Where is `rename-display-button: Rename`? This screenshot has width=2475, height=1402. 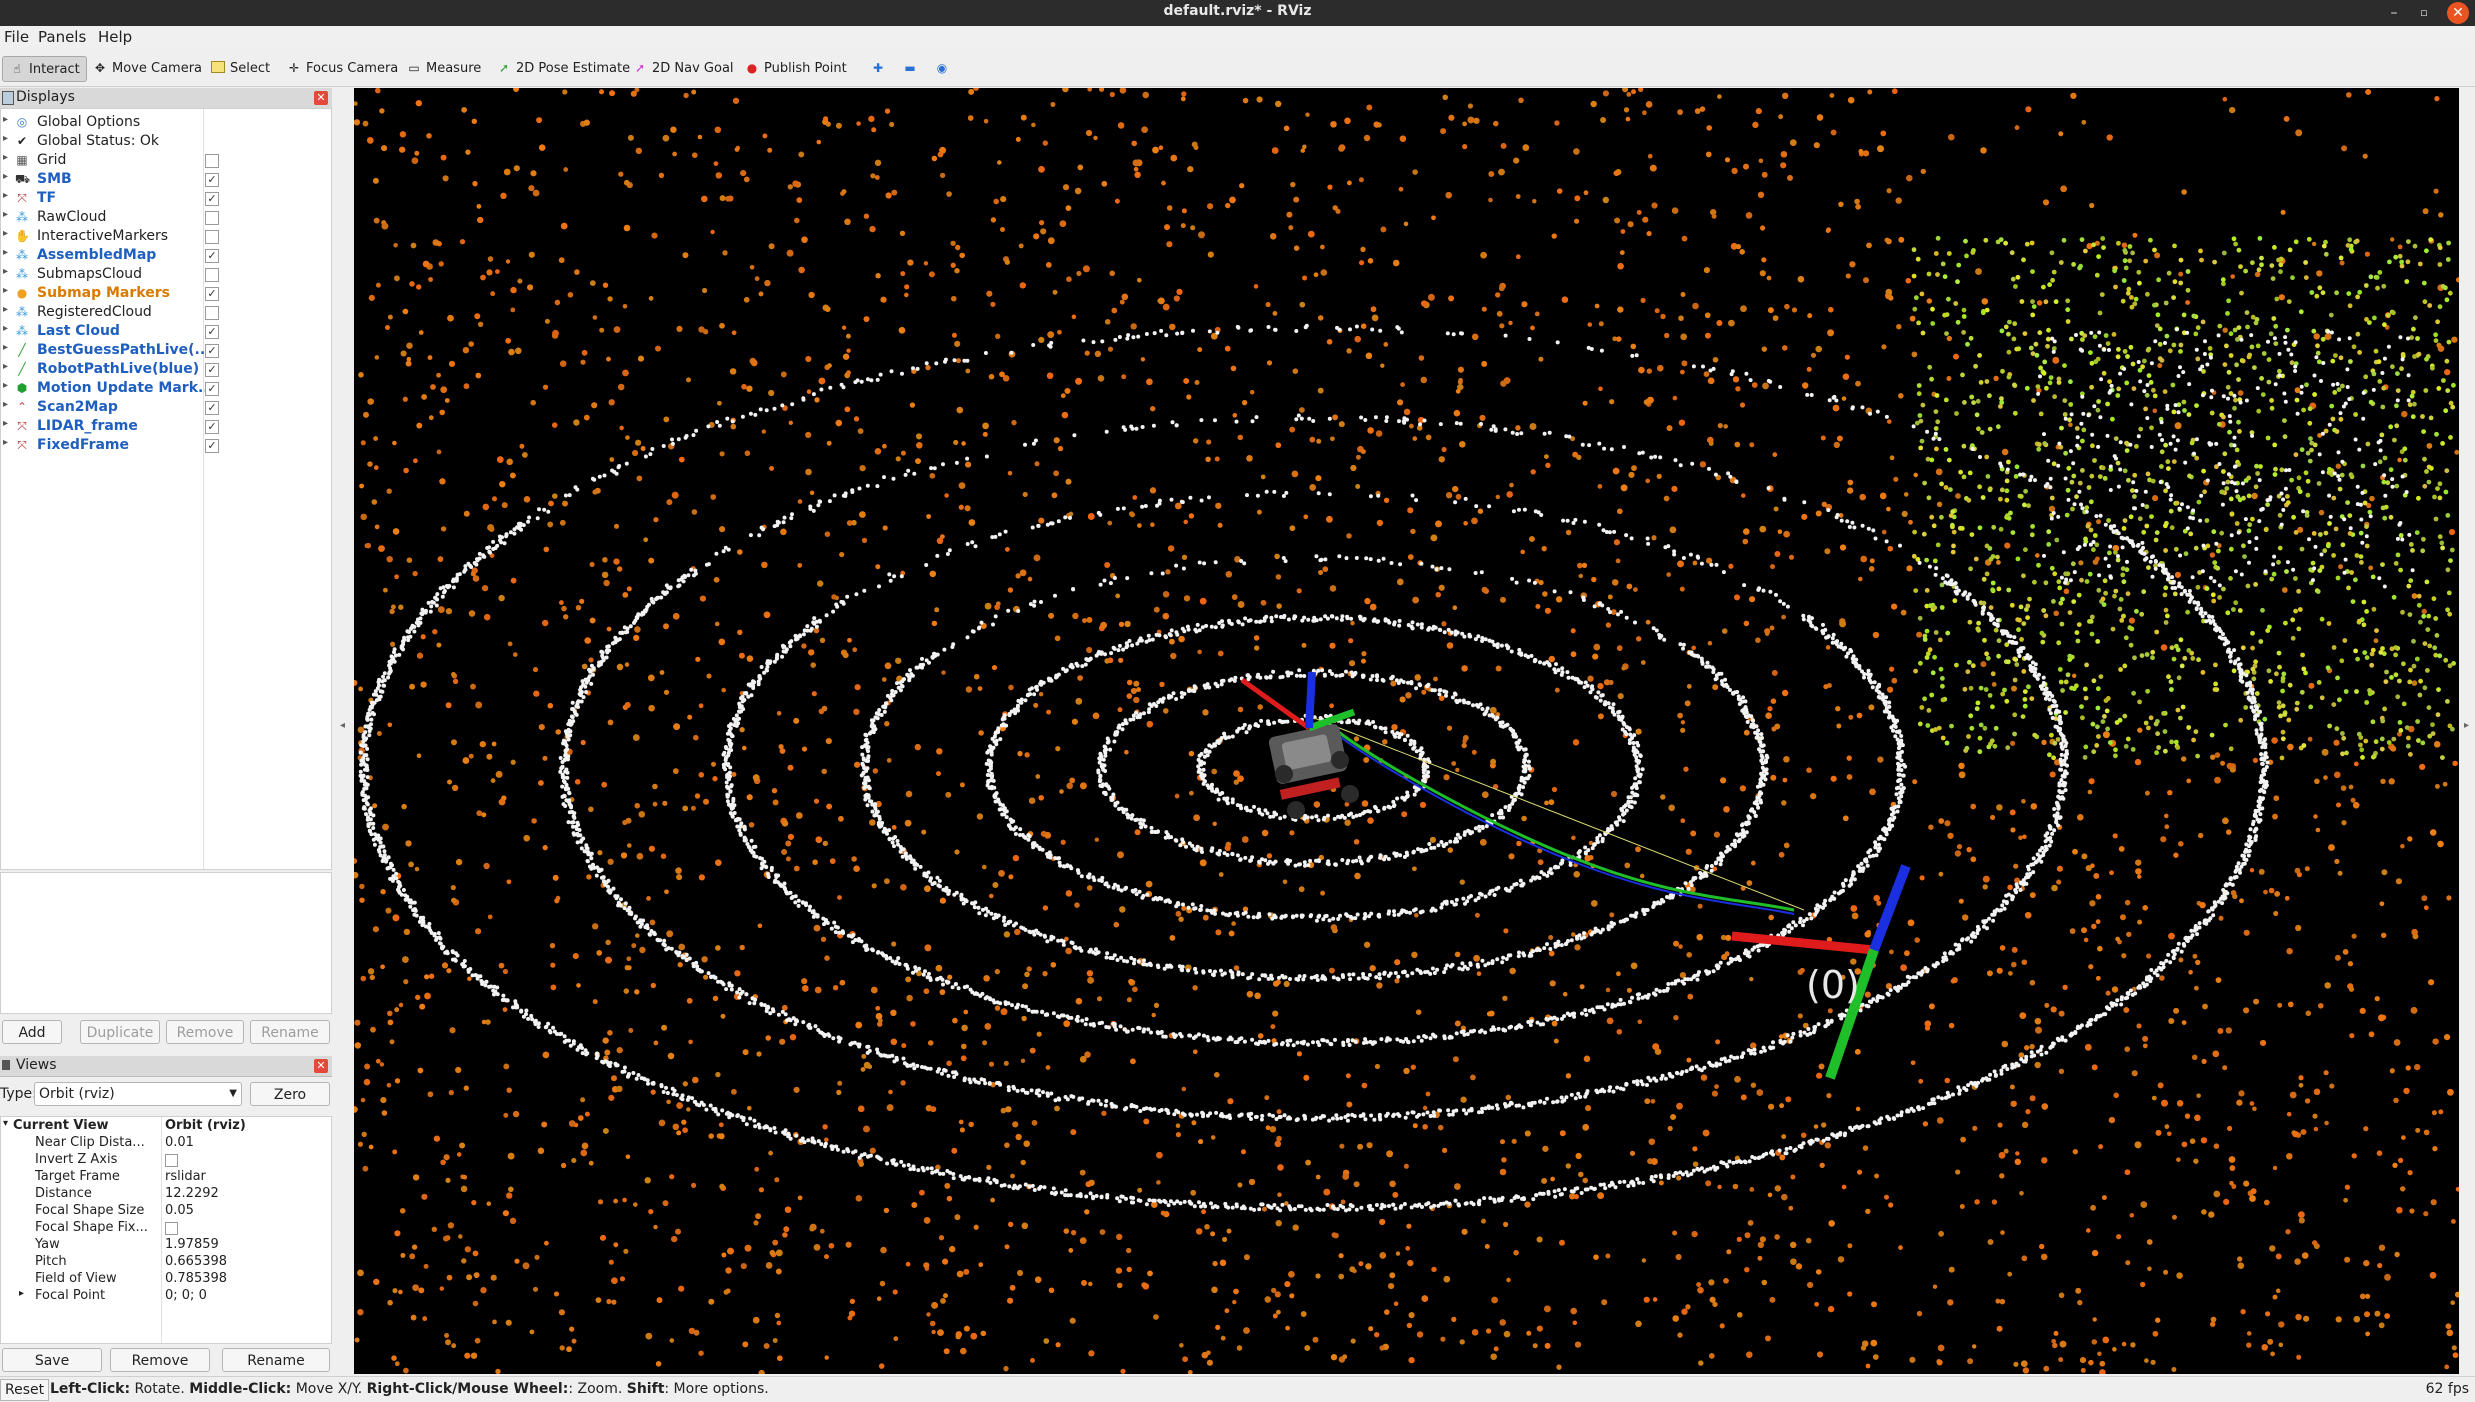
rename-display-button: Rename is located at coordinates (290, 1032).